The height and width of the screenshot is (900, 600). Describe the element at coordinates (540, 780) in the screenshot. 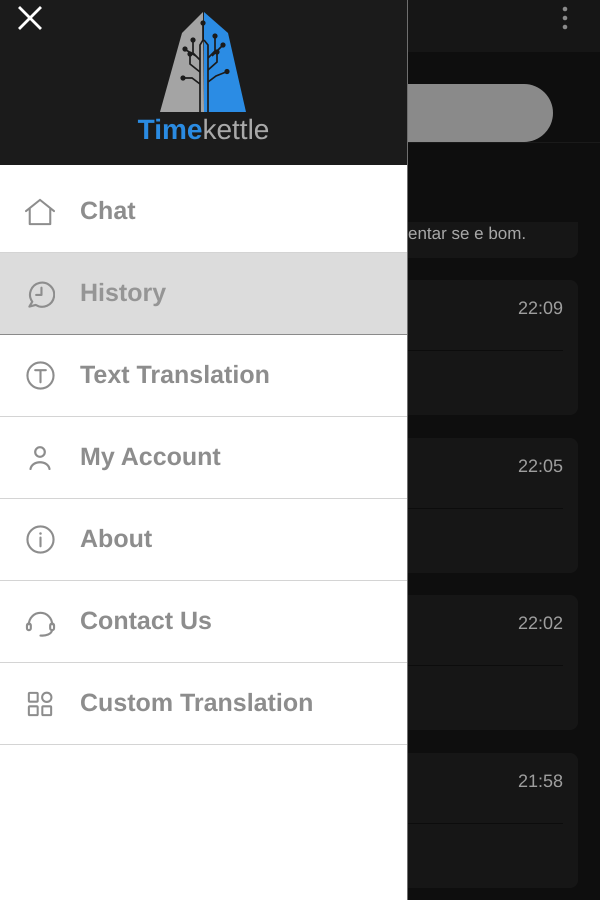

I see `time-label: 21:58` at that location.